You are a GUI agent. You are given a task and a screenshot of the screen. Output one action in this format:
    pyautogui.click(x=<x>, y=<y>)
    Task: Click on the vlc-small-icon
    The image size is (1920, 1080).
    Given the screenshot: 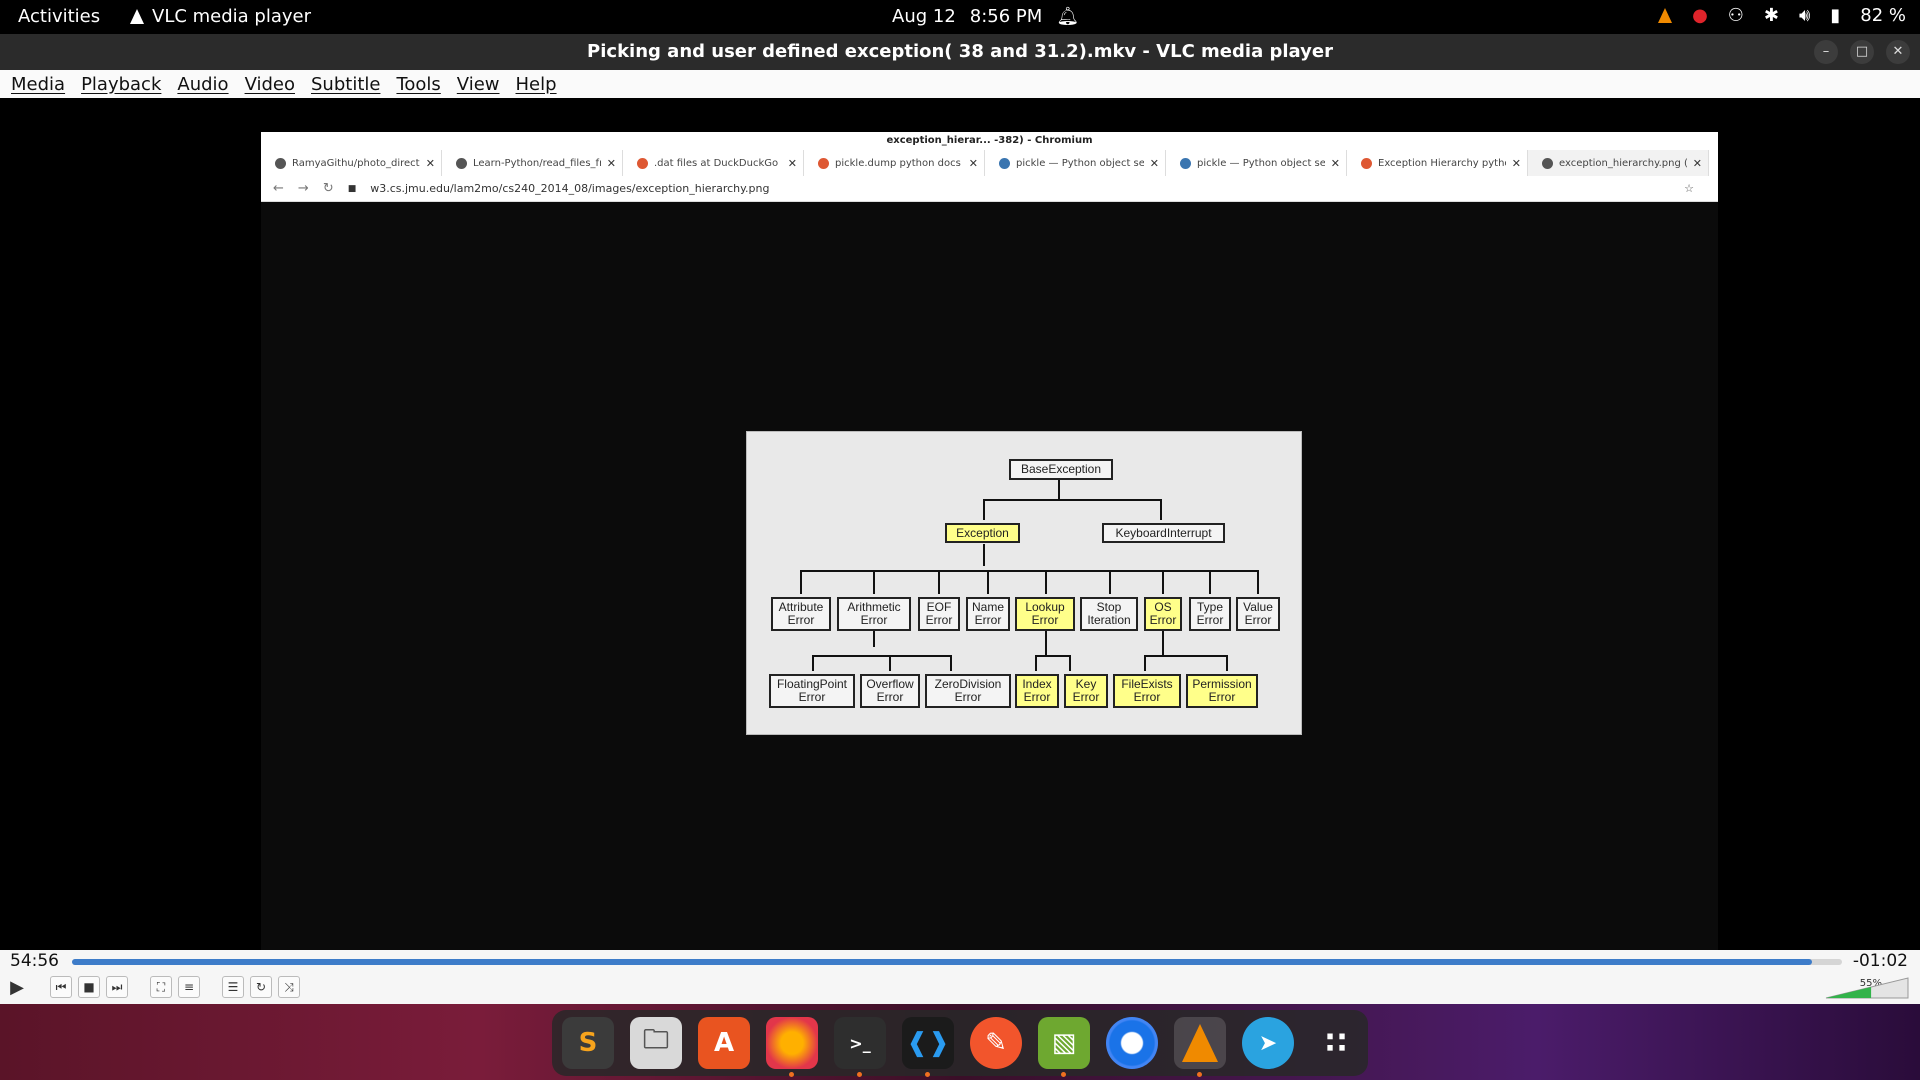 What is the action you would take?
    pyautogui.click(x=137, y=16)
    